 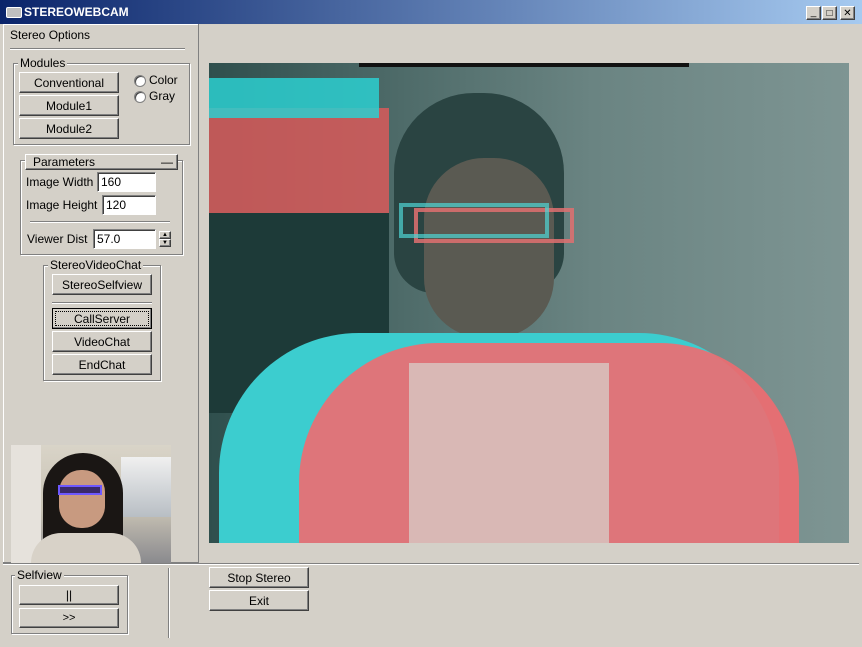 I want to click on parameters-header: Parameters —, so click(x=101, y=162).